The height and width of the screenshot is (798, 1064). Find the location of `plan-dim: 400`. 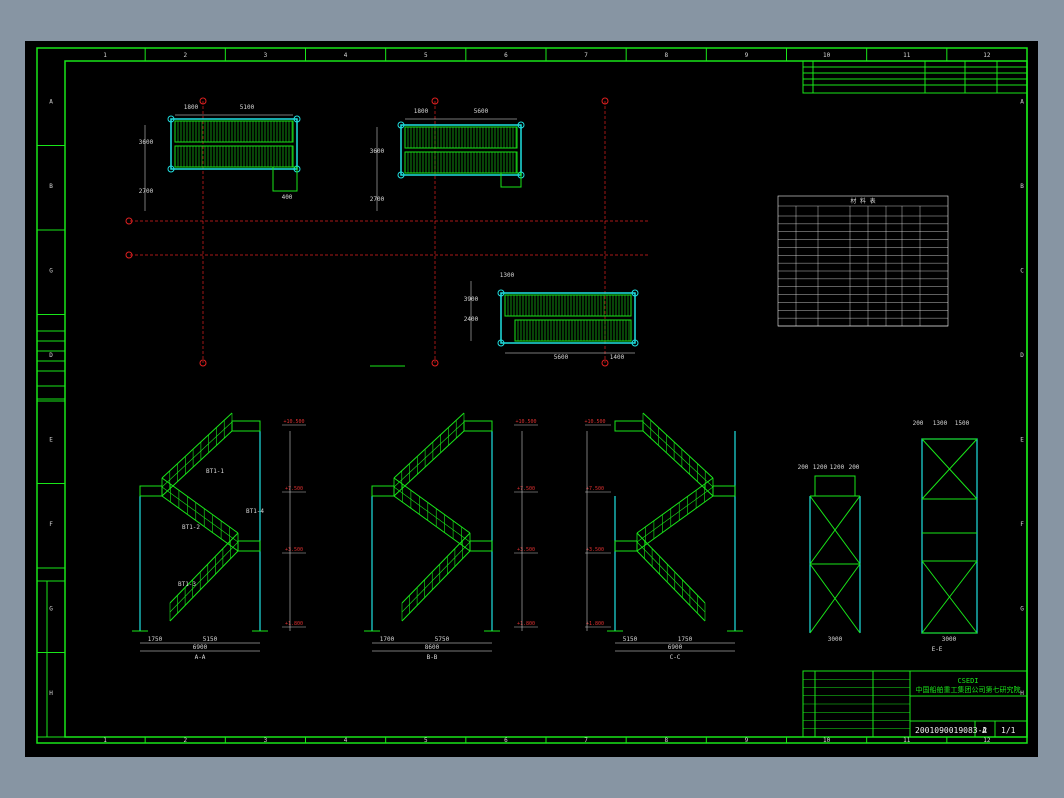

plan-dim: 400 is located at coordinates (287, 197).